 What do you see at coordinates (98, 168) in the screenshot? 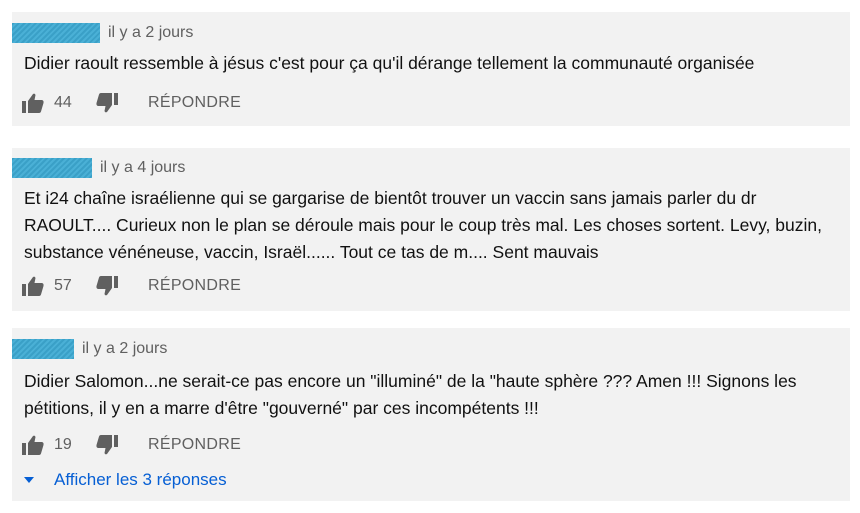
I see `comment-header: il y a 4 jours` at bounding box center [98, 168].